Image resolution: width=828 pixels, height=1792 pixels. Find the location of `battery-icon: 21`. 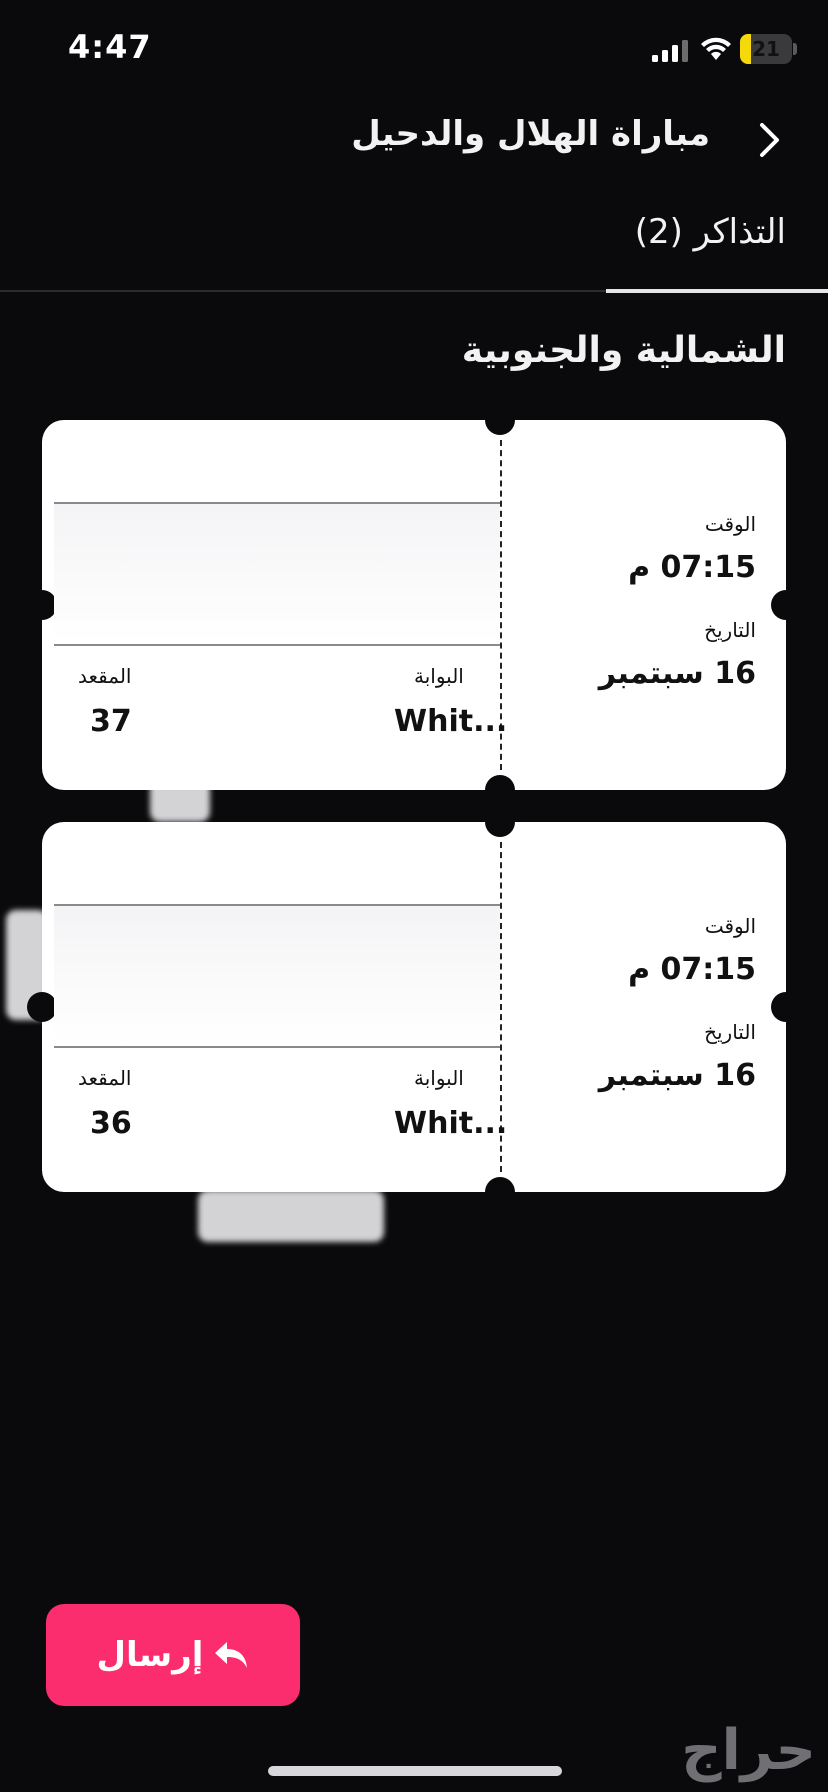

battery-icon: 21 is located at coordinates (766, 49).